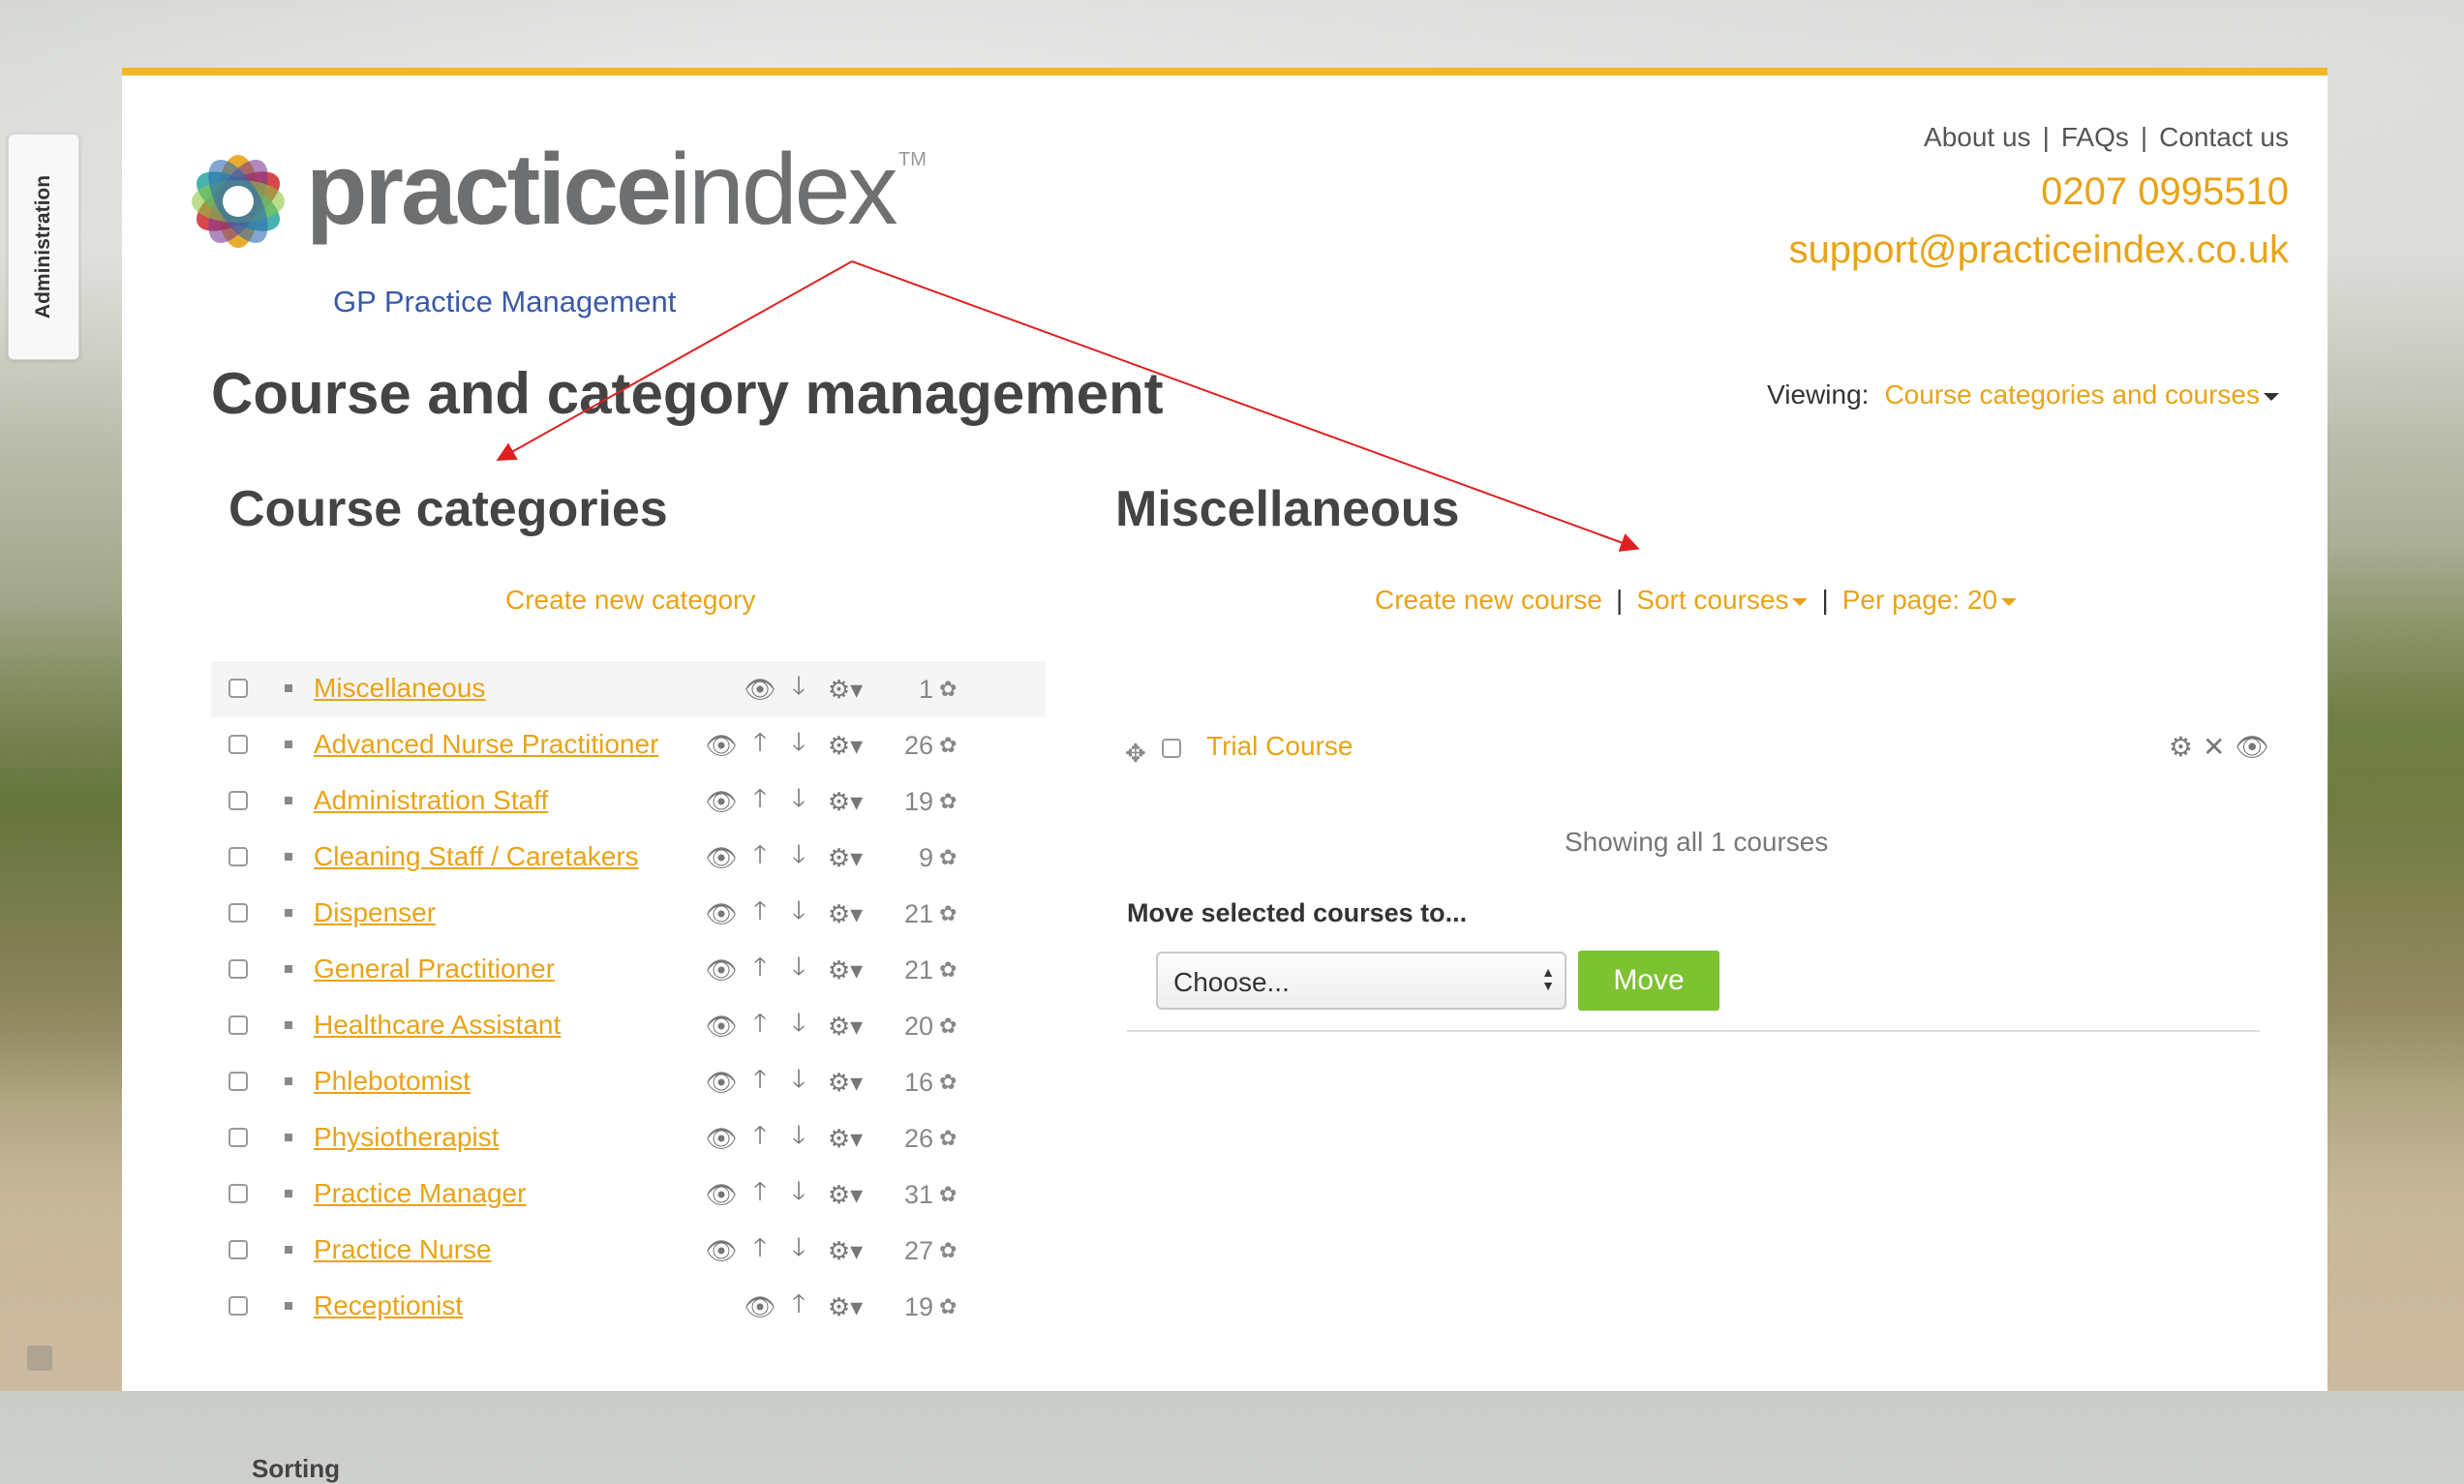  What do you see at coordinates (431, 800) in the screenshot?
I see `category-link: Administration Staff` at bounding box center [431, 800].